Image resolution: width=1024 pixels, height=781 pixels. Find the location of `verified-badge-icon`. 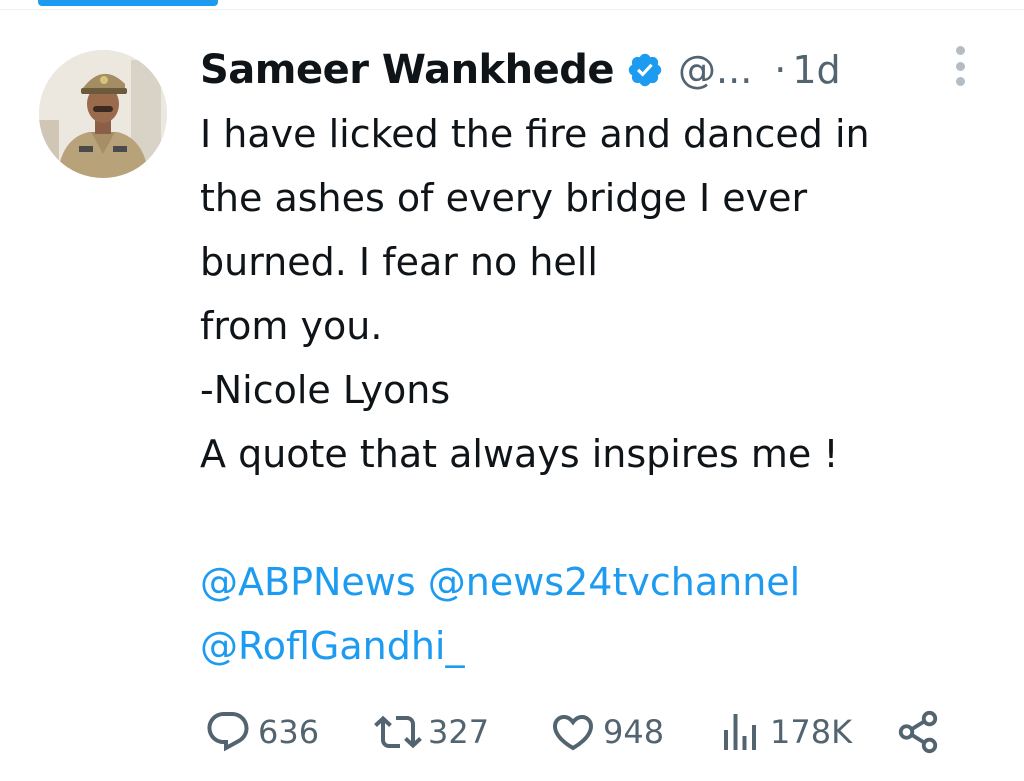

verified-badge-icon is located at coordinates (645, 70).